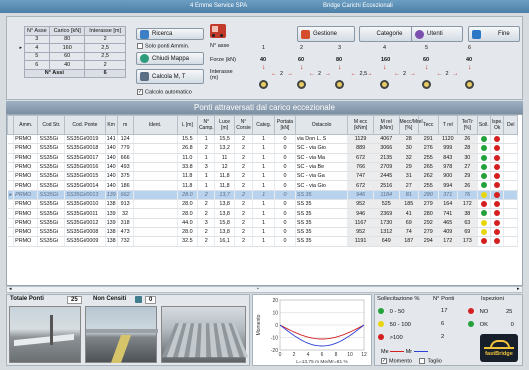 The width and height of the screenshot is (529, 370). What do you see at coordinates (85, 204) in the screenshot?
I see `grid-cell-ponte: SS35Gi/0010` at bounding box center [85, 204].